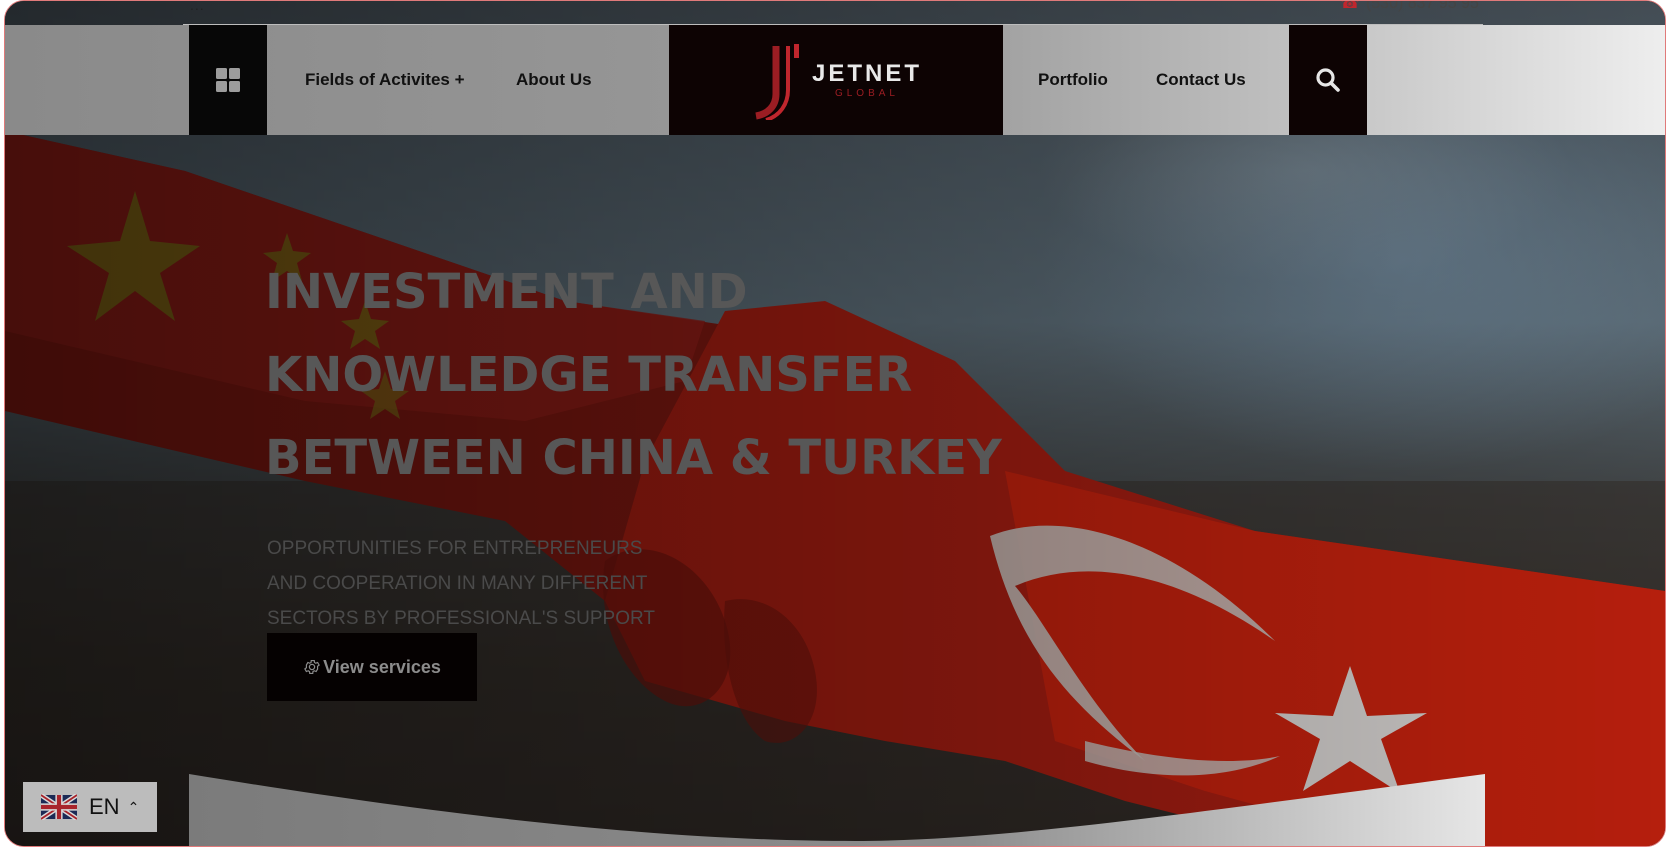  What do you see at coordinates (457, 583) in the screenshot?
I see `hero-subtitle-line: AND COOPERATION IN MANY DIFFERENT` at bounding box center [457, 583].